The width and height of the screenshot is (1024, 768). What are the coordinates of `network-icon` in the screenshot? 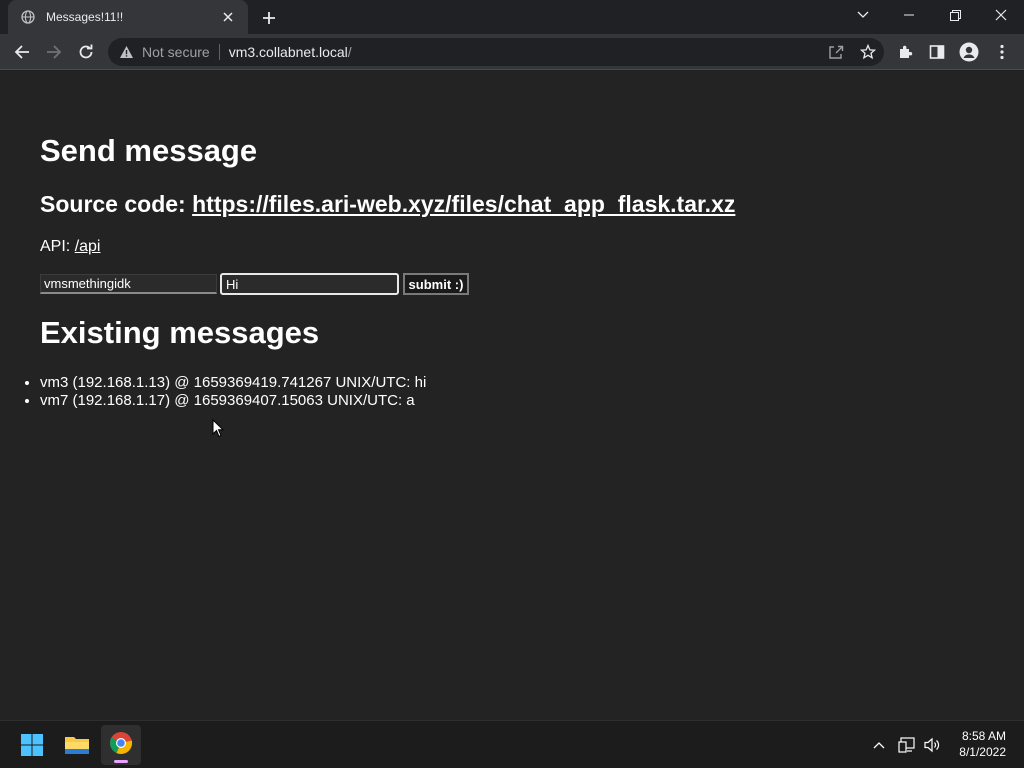 It's located at (907, 745).